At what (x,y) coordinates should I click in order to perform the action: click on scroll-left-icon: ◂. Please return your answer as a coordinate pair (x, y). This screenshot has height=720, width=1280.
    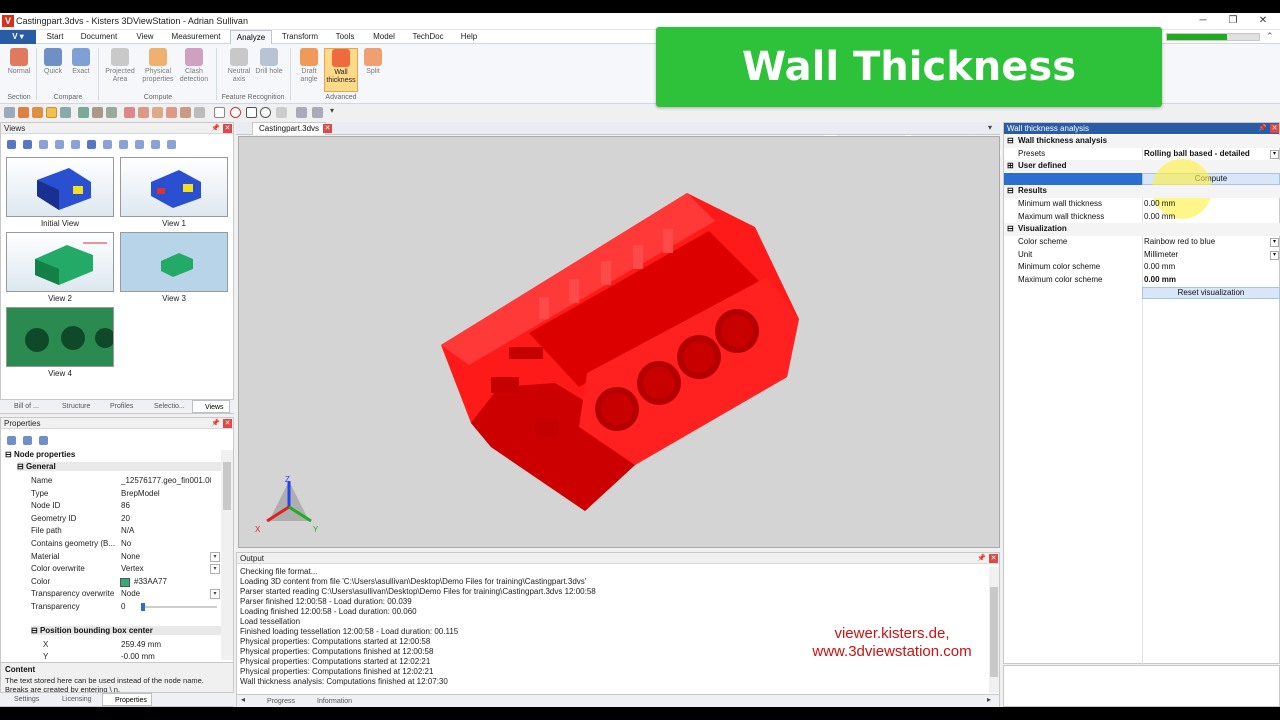
    Looking at the image, I should click on (243, 699).